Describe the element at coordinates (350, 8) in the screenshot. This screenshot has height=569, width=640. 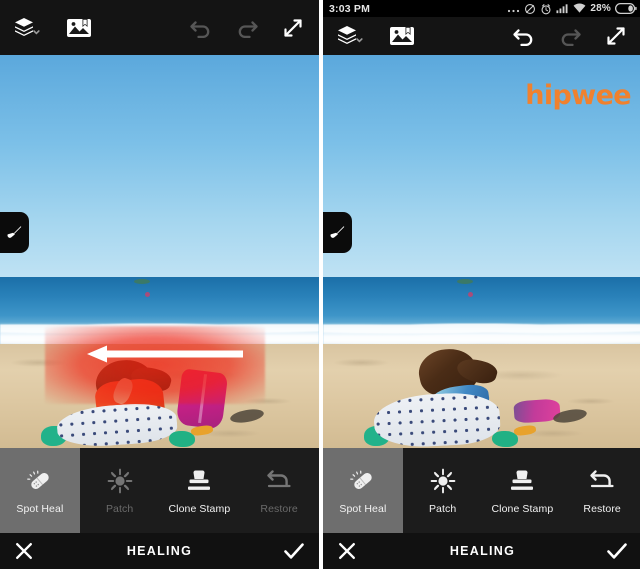
I see `status-clock: 3:03 PM` at that location.